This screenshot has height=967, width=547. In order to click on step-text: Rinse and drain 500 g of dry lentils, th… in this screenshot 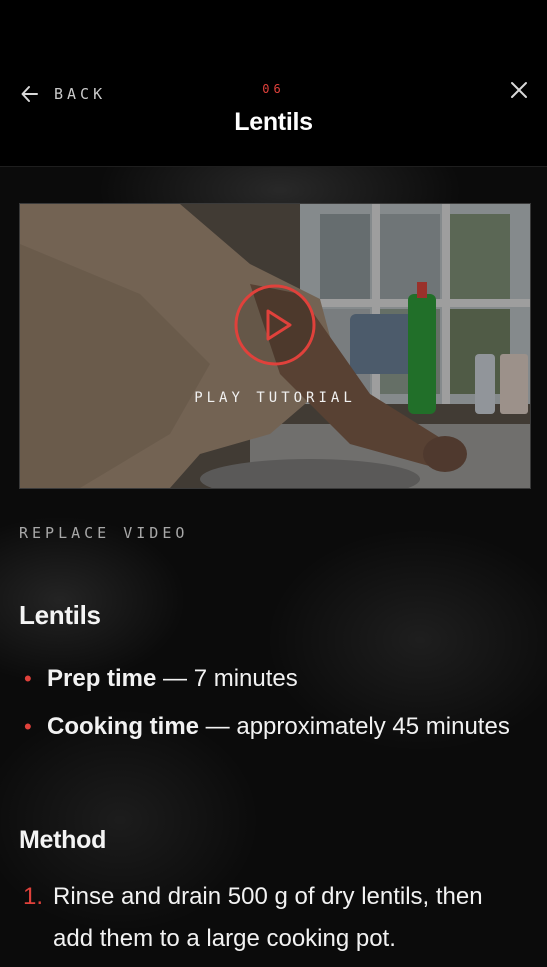, I will do `click(268, 917)`.